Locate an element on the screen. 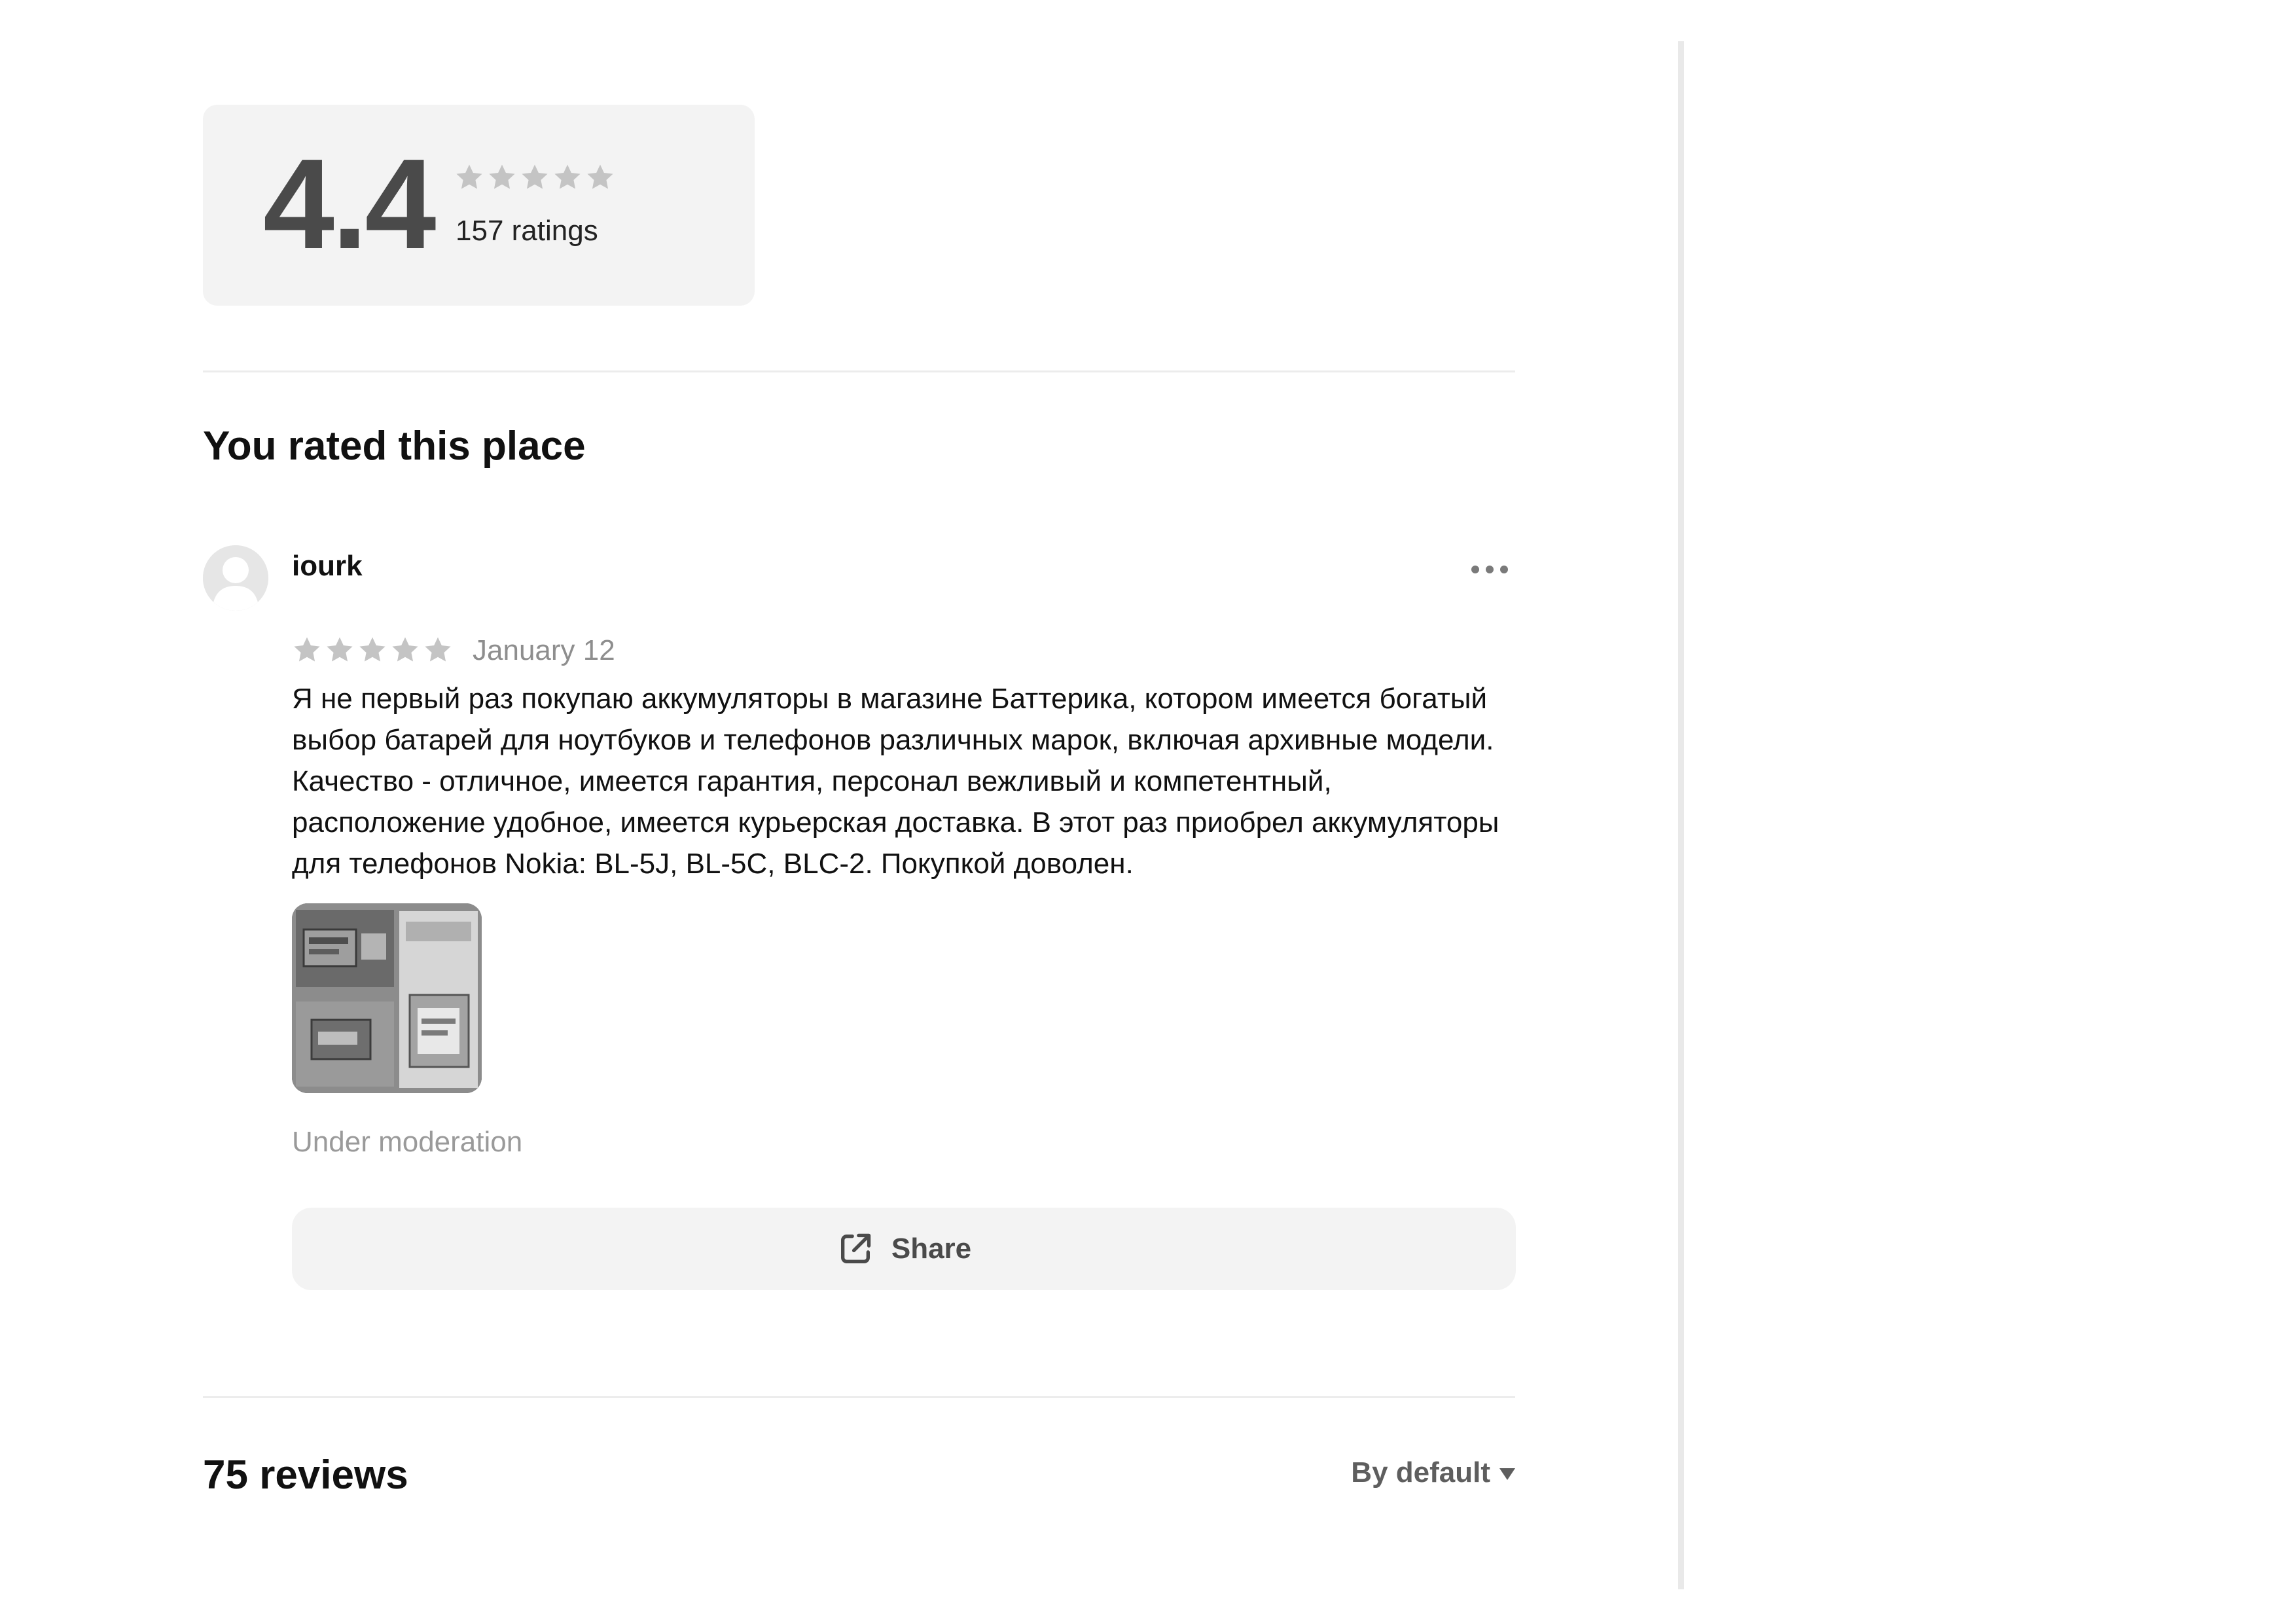 Image resolution: width=2296 pixels, height=1624 pixels. review-photo-thumbnail is located at coordinates (387, 998).